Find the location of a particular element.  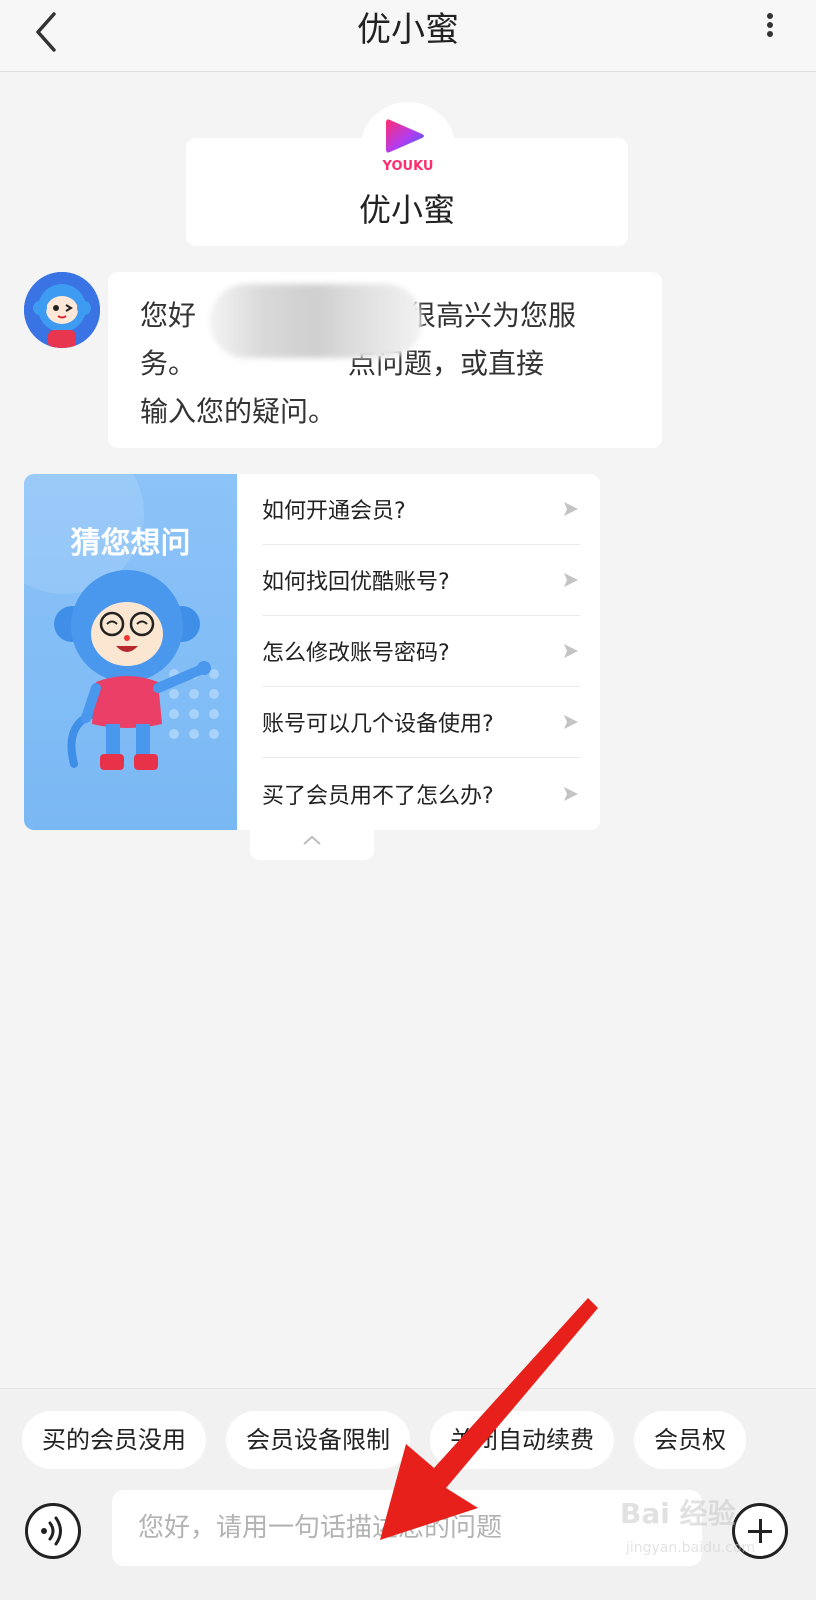

bot-avatar is located at coordinates (62, 310).